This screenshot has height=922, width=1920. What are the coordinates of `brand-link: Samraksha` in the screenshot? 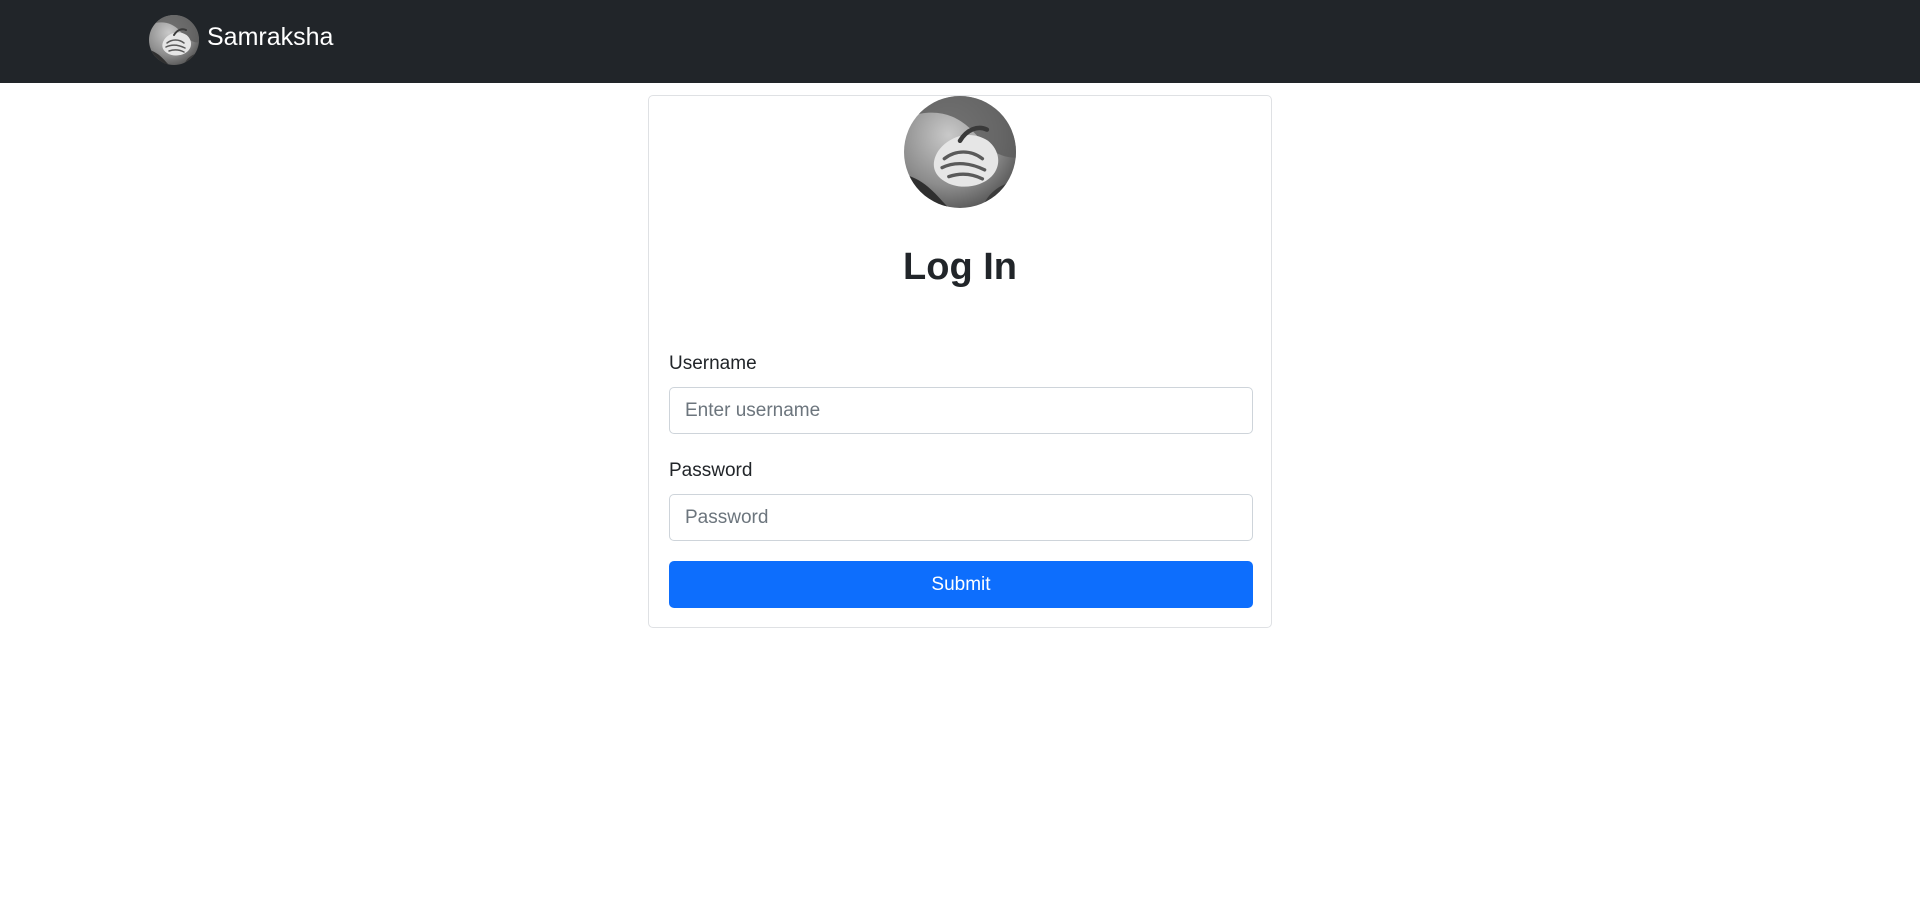 It's located at (241, 40).